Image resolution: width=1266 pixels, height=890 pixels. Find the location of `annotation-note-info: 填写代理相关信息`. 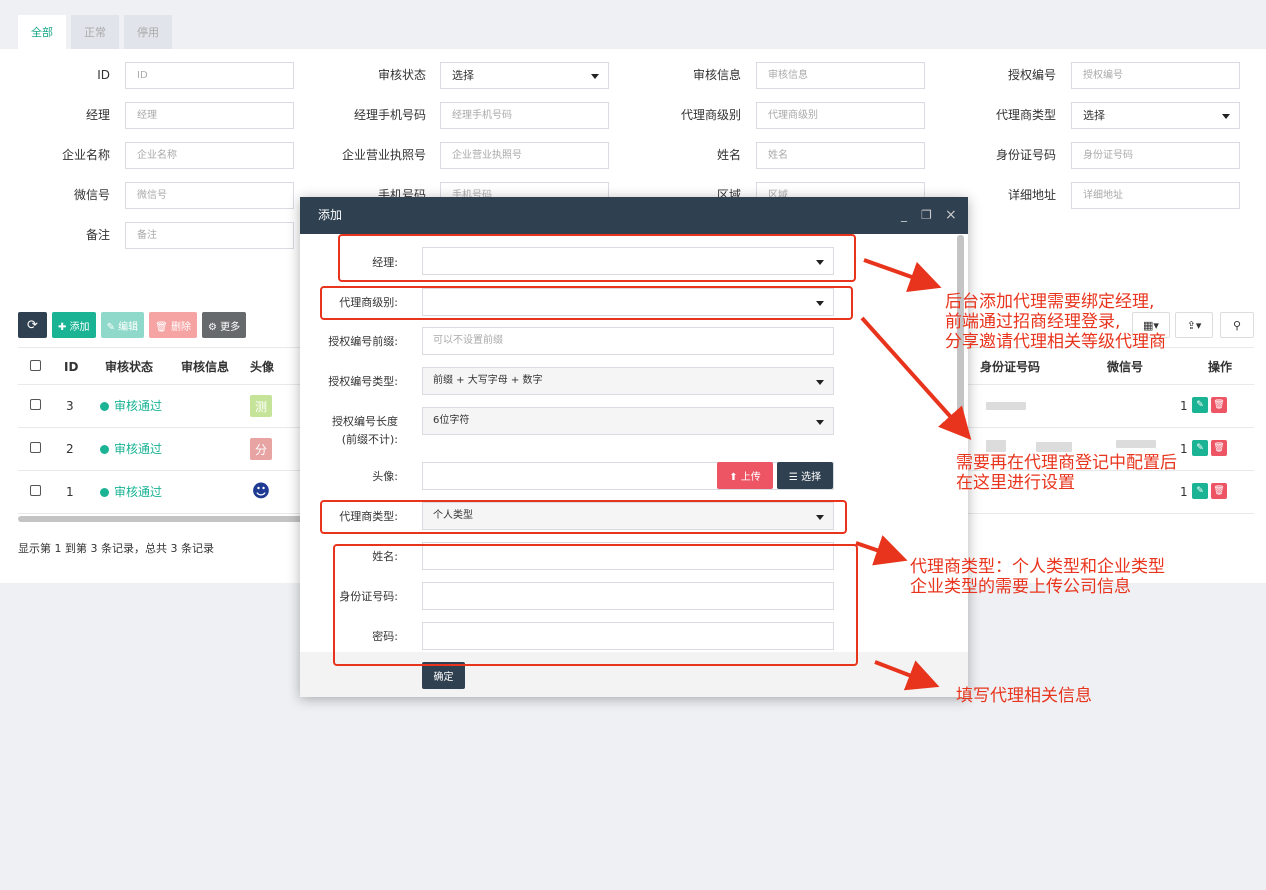

annotation-note-info: 填写代理相关信息 is located at coordinates (1024, 696).